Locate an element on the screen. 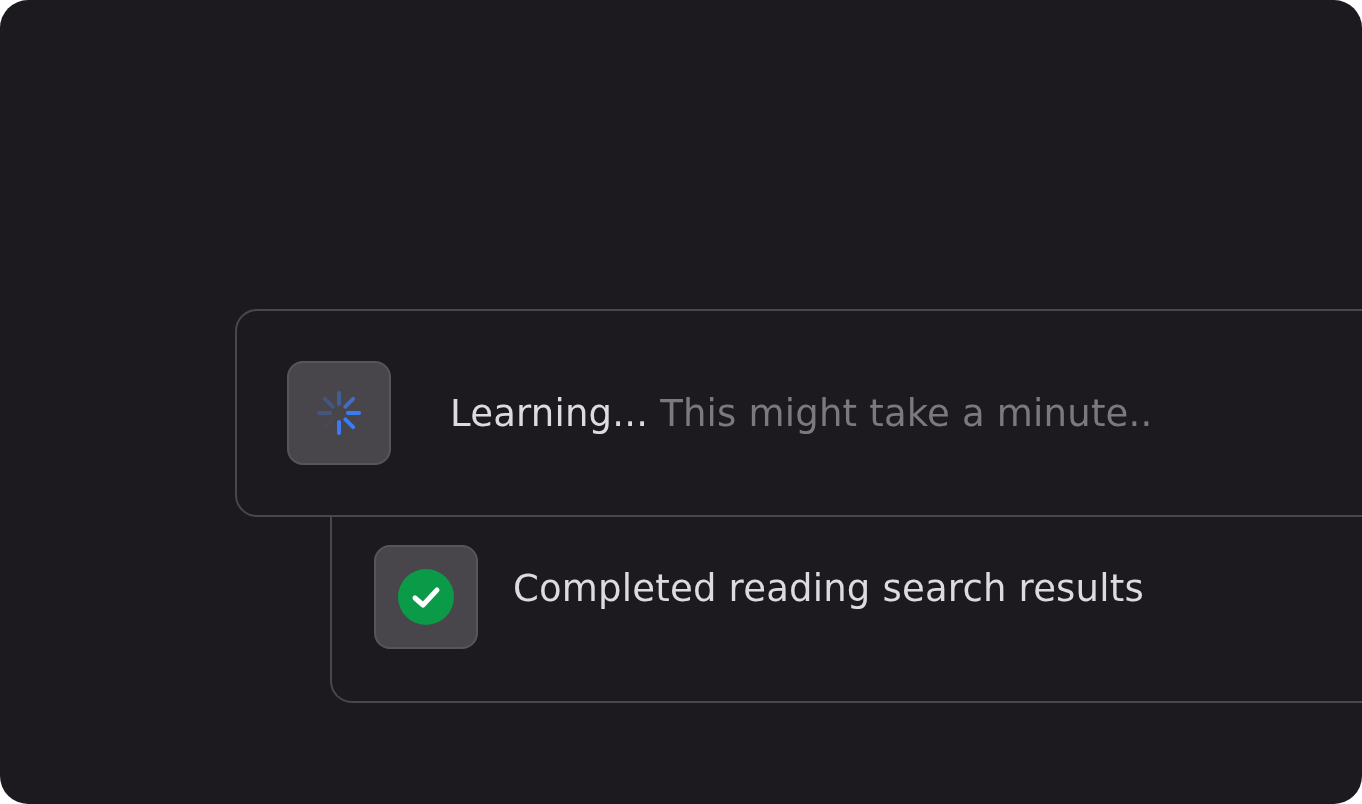 Image resolution: width=1362 pixels, height=804 pixels. check-icon is located at coordinates (426, 597).